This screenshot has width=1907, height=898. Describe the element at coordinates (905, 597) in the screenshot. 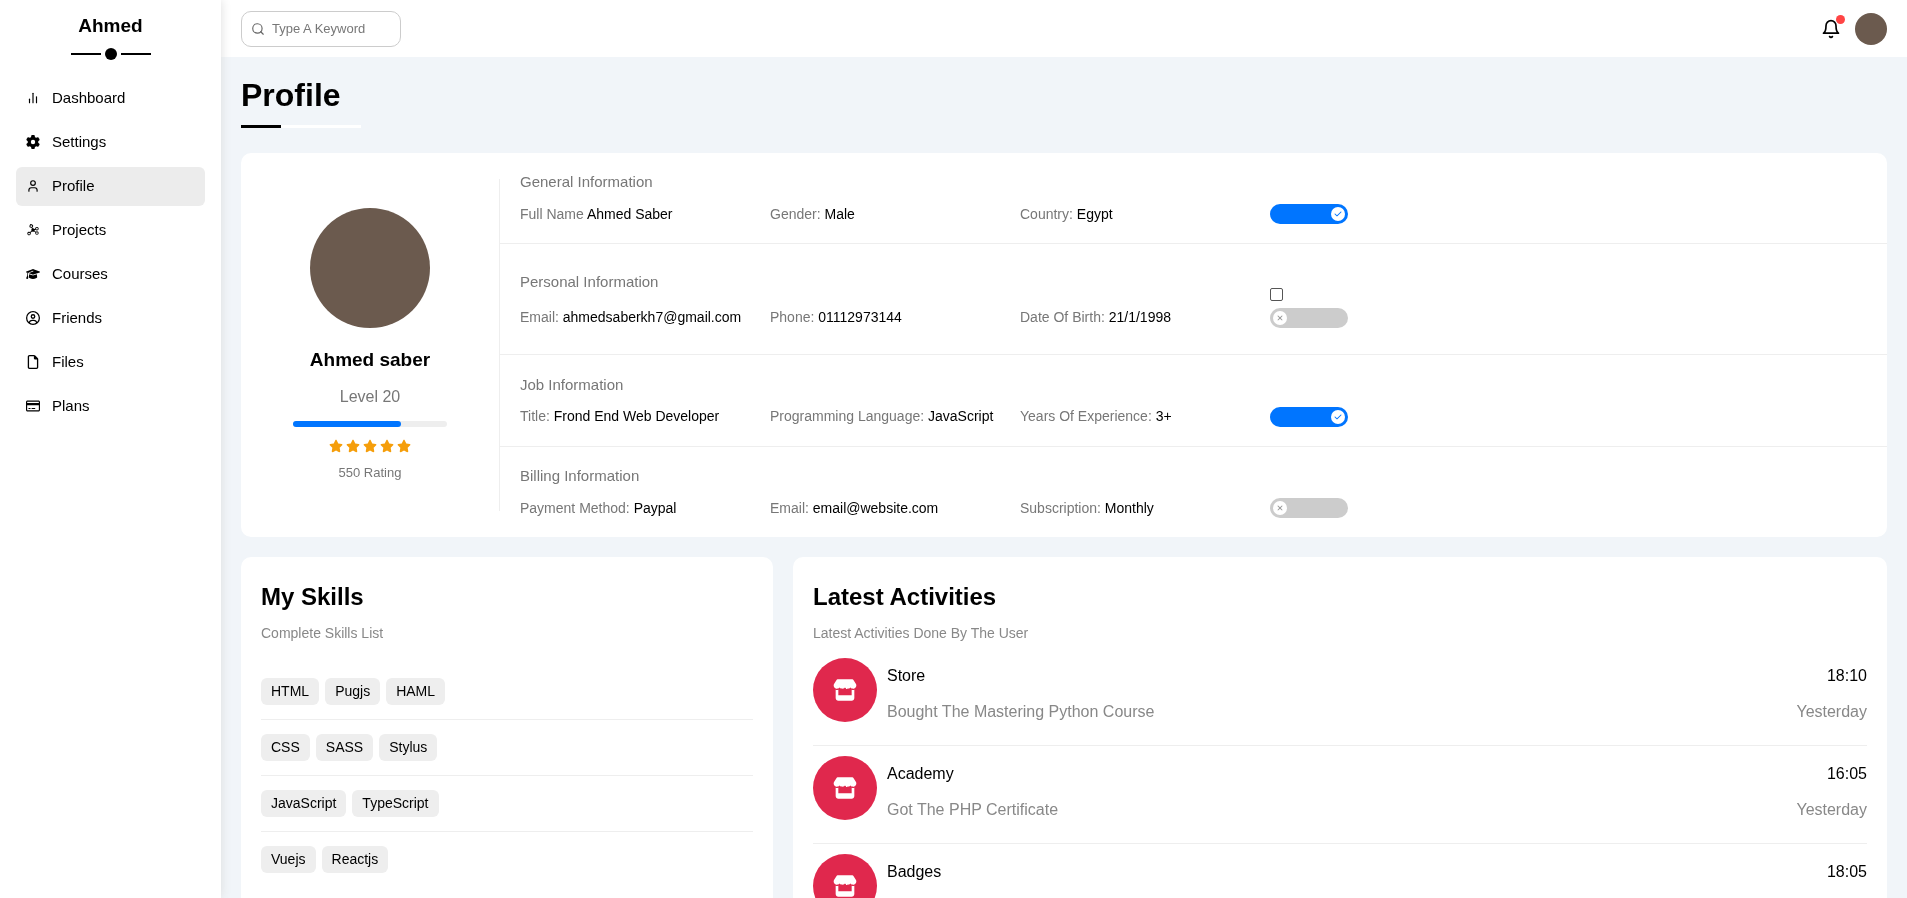

I see `card-title: Latest Activities` at that location.